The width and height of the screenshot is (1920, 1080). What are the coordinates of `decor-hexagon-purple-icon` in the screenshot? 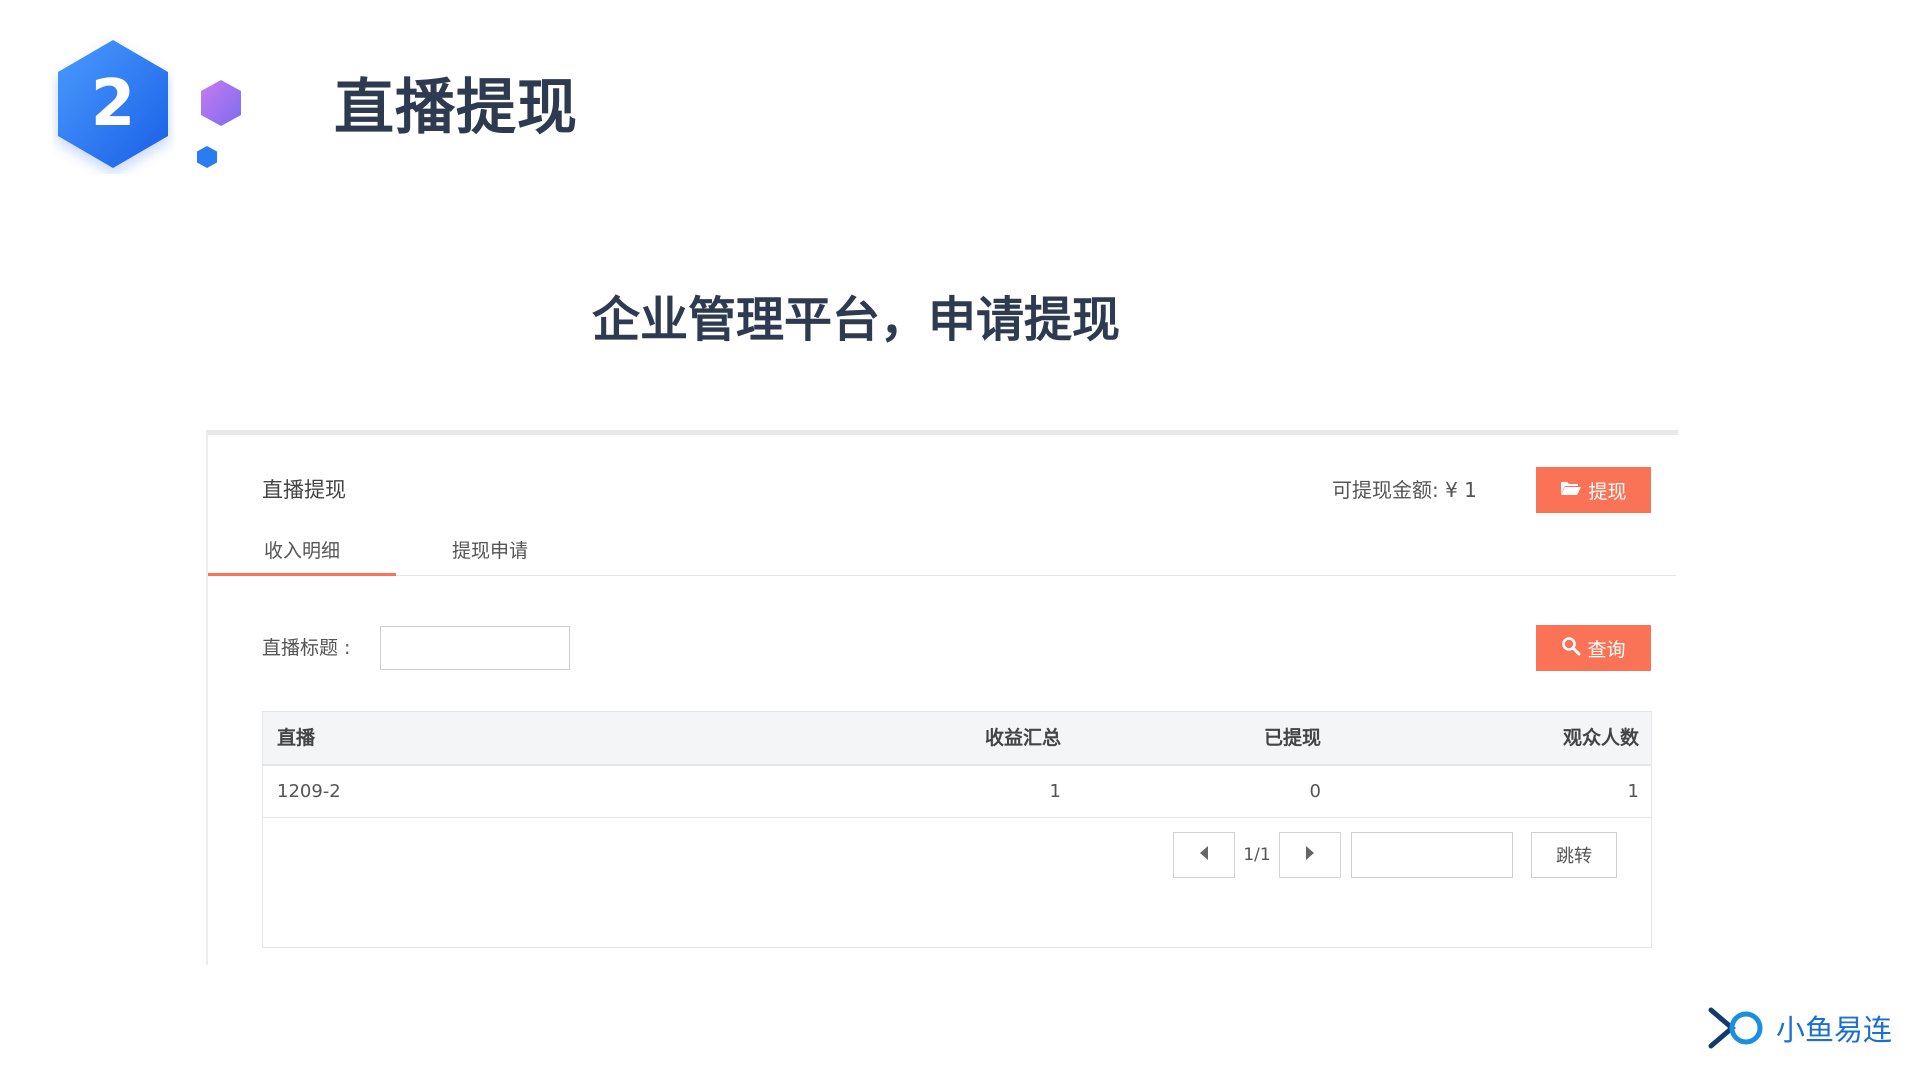 It's located at (221, 103).